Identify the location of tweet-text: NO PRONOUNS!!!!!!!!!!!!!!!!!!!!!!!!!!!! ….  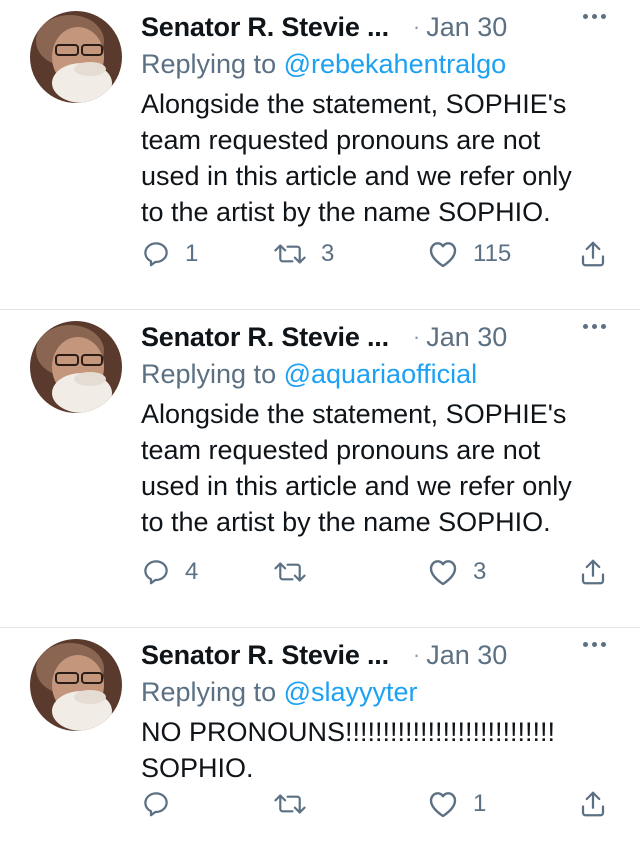
(348, 750).